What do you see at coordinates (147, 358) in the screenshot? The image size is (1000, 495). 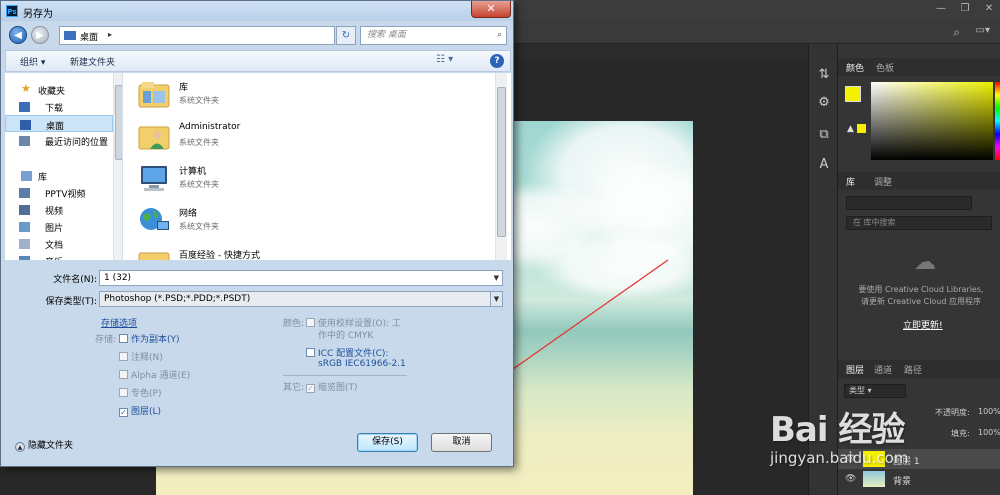 I see `checkbox-label: 注释(N)` at bounding box center [147, 358].